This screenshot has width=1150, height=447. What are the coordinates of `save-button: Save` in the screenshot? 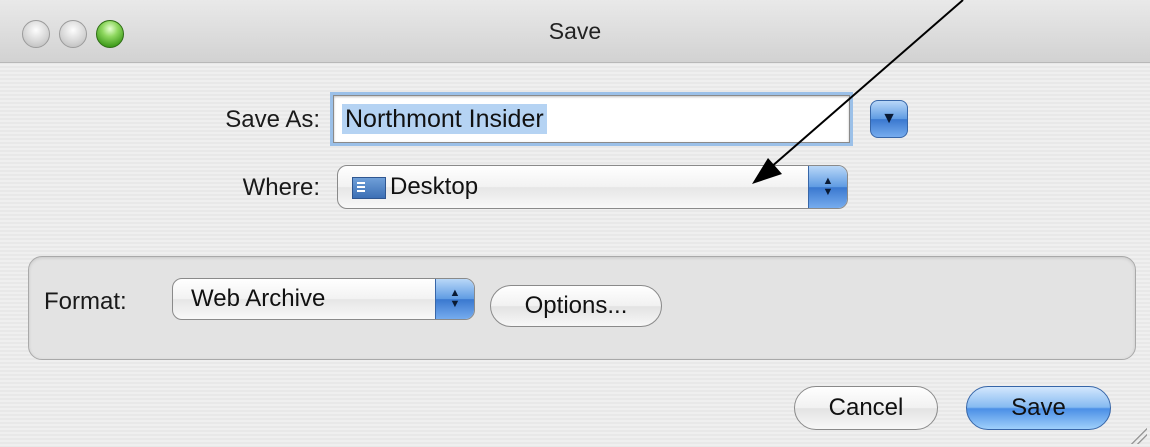 It's located at (1038, 408).